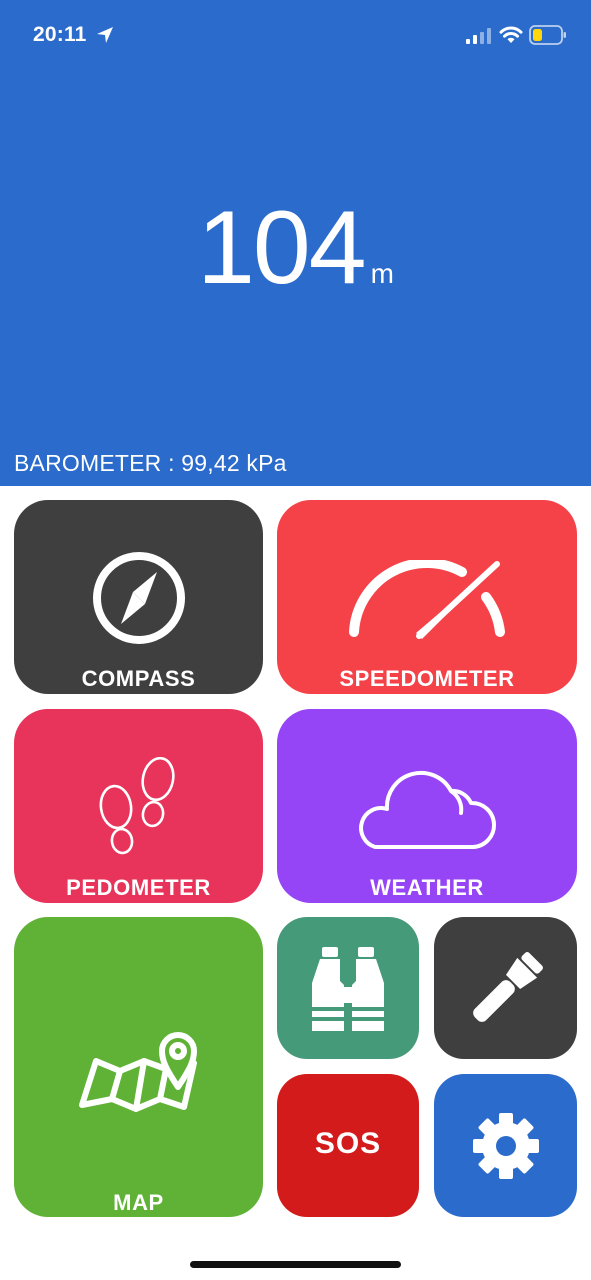 The height and width of the screenshot is (1280, 591). Describe the element at coordinates (382, 273) in the screenshot. I see `altitude-unit: m` at that location.